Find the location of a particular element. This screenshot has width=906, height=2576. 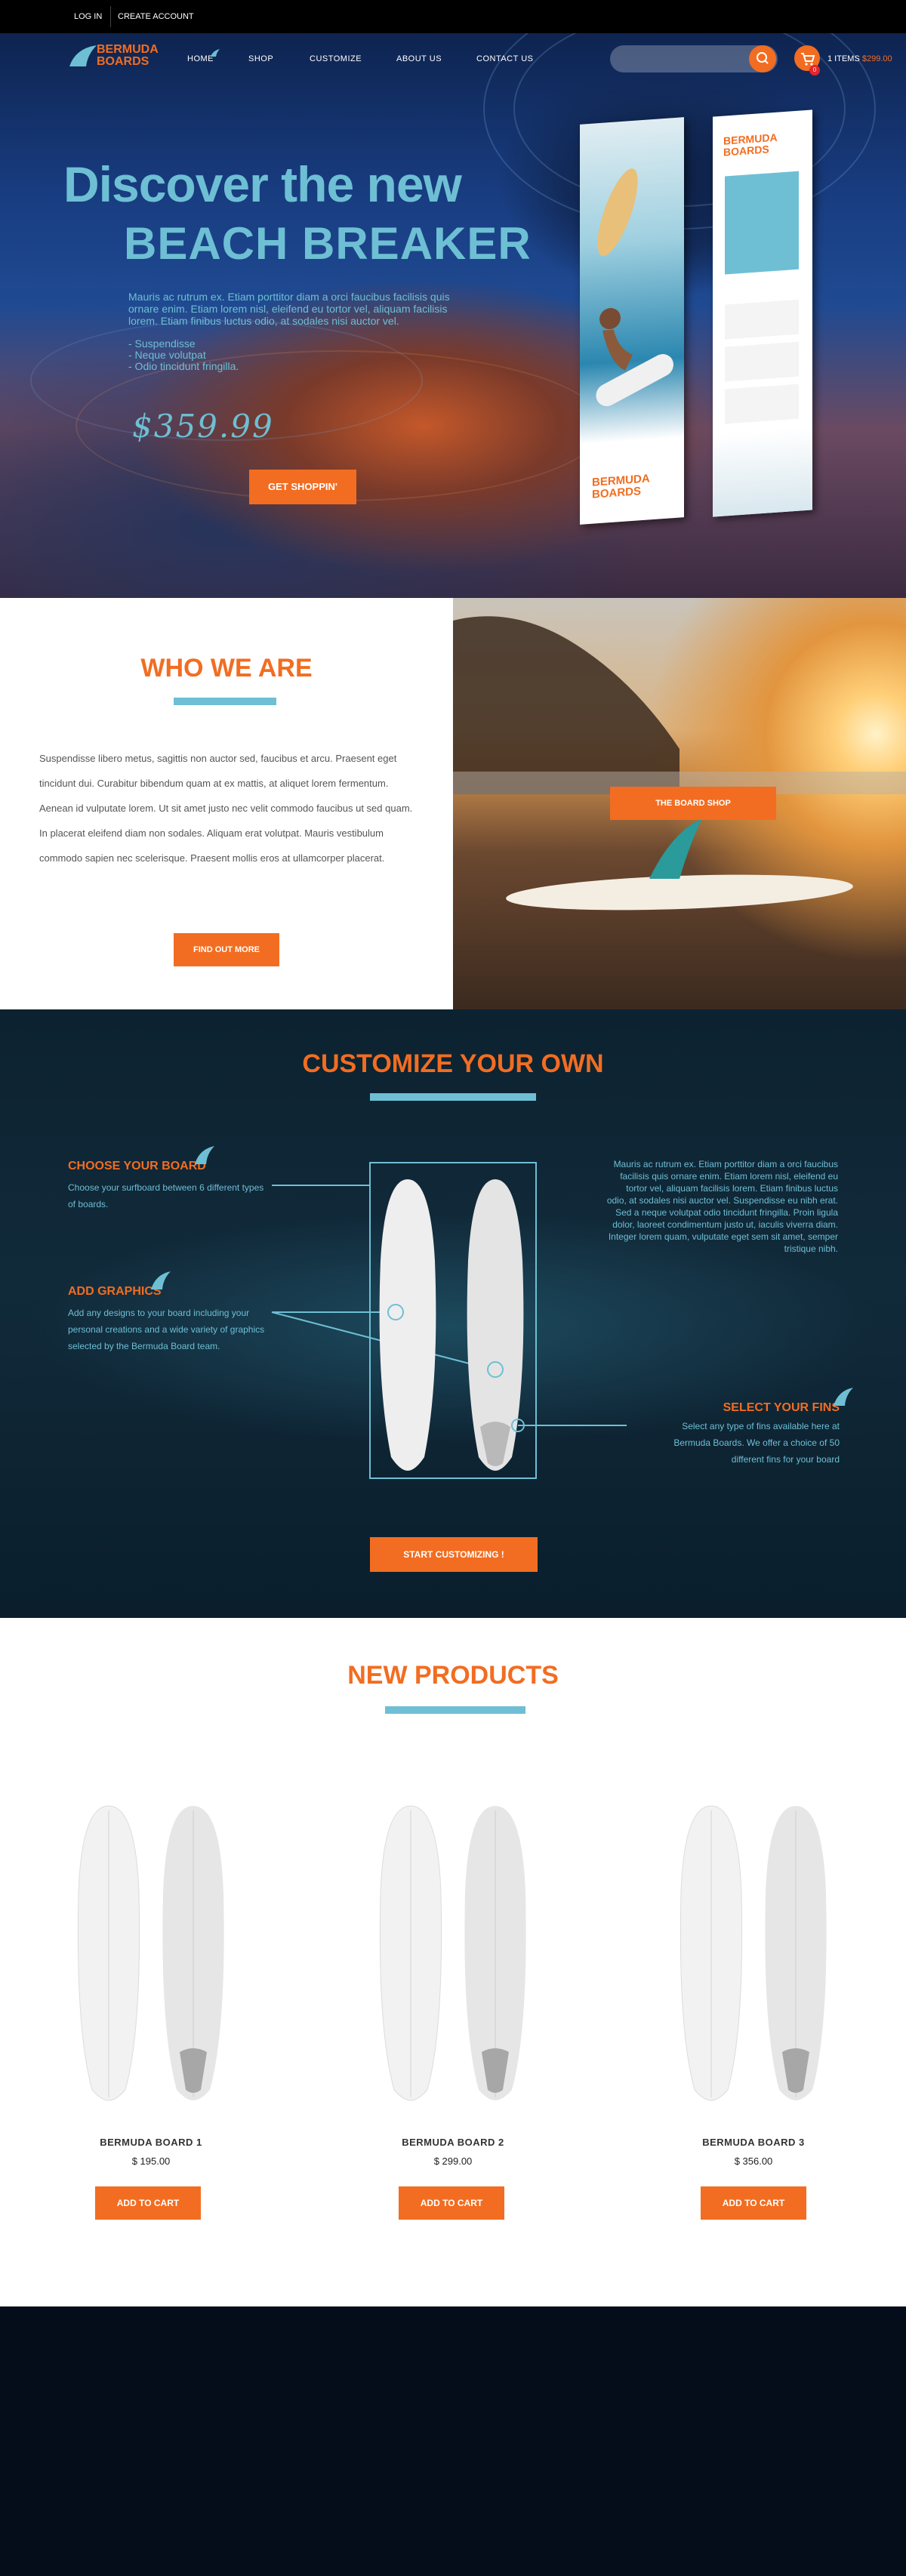

product-name: BERMUDA BOARD 3 is located at coordinates (753, 2142).